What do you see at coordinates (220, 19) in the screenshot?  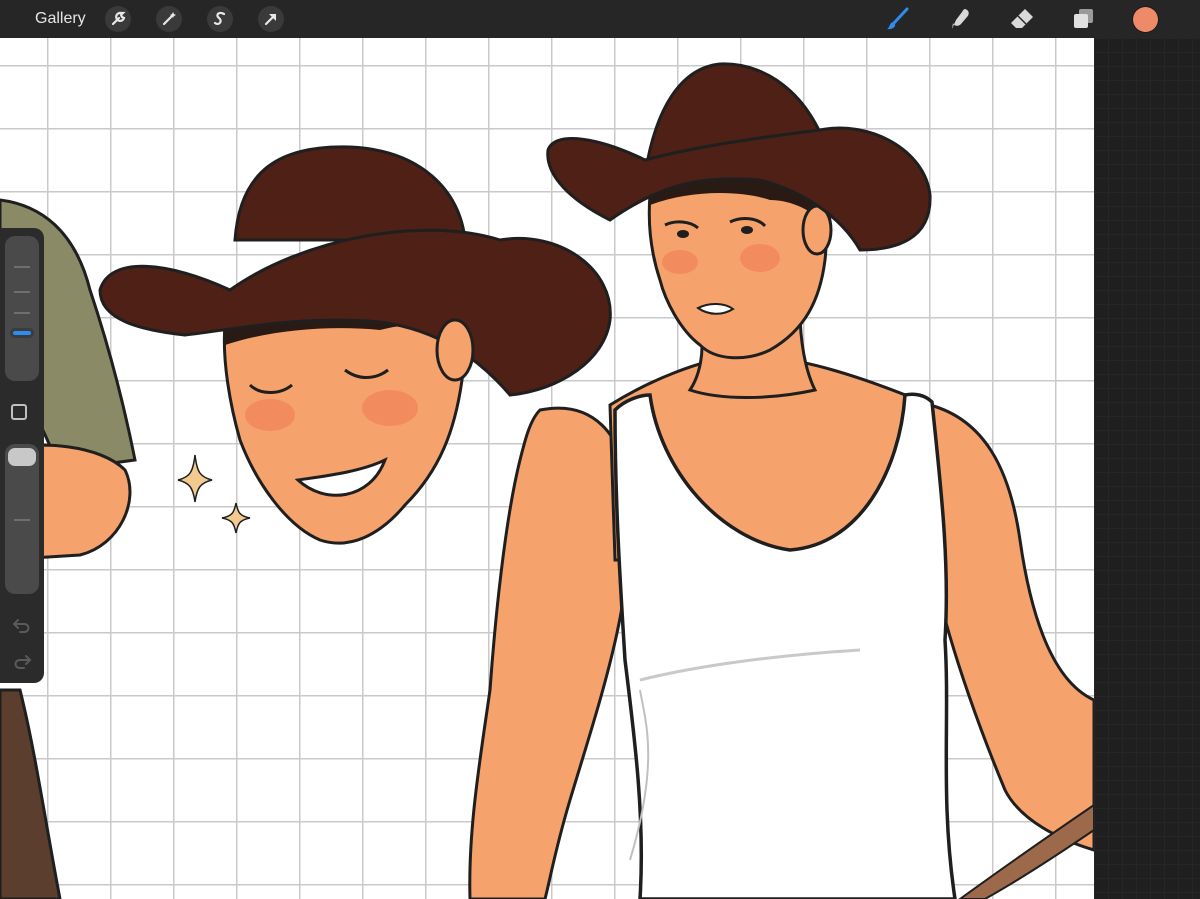 I see `selection-s-icon` at bounding box center [220, 19].